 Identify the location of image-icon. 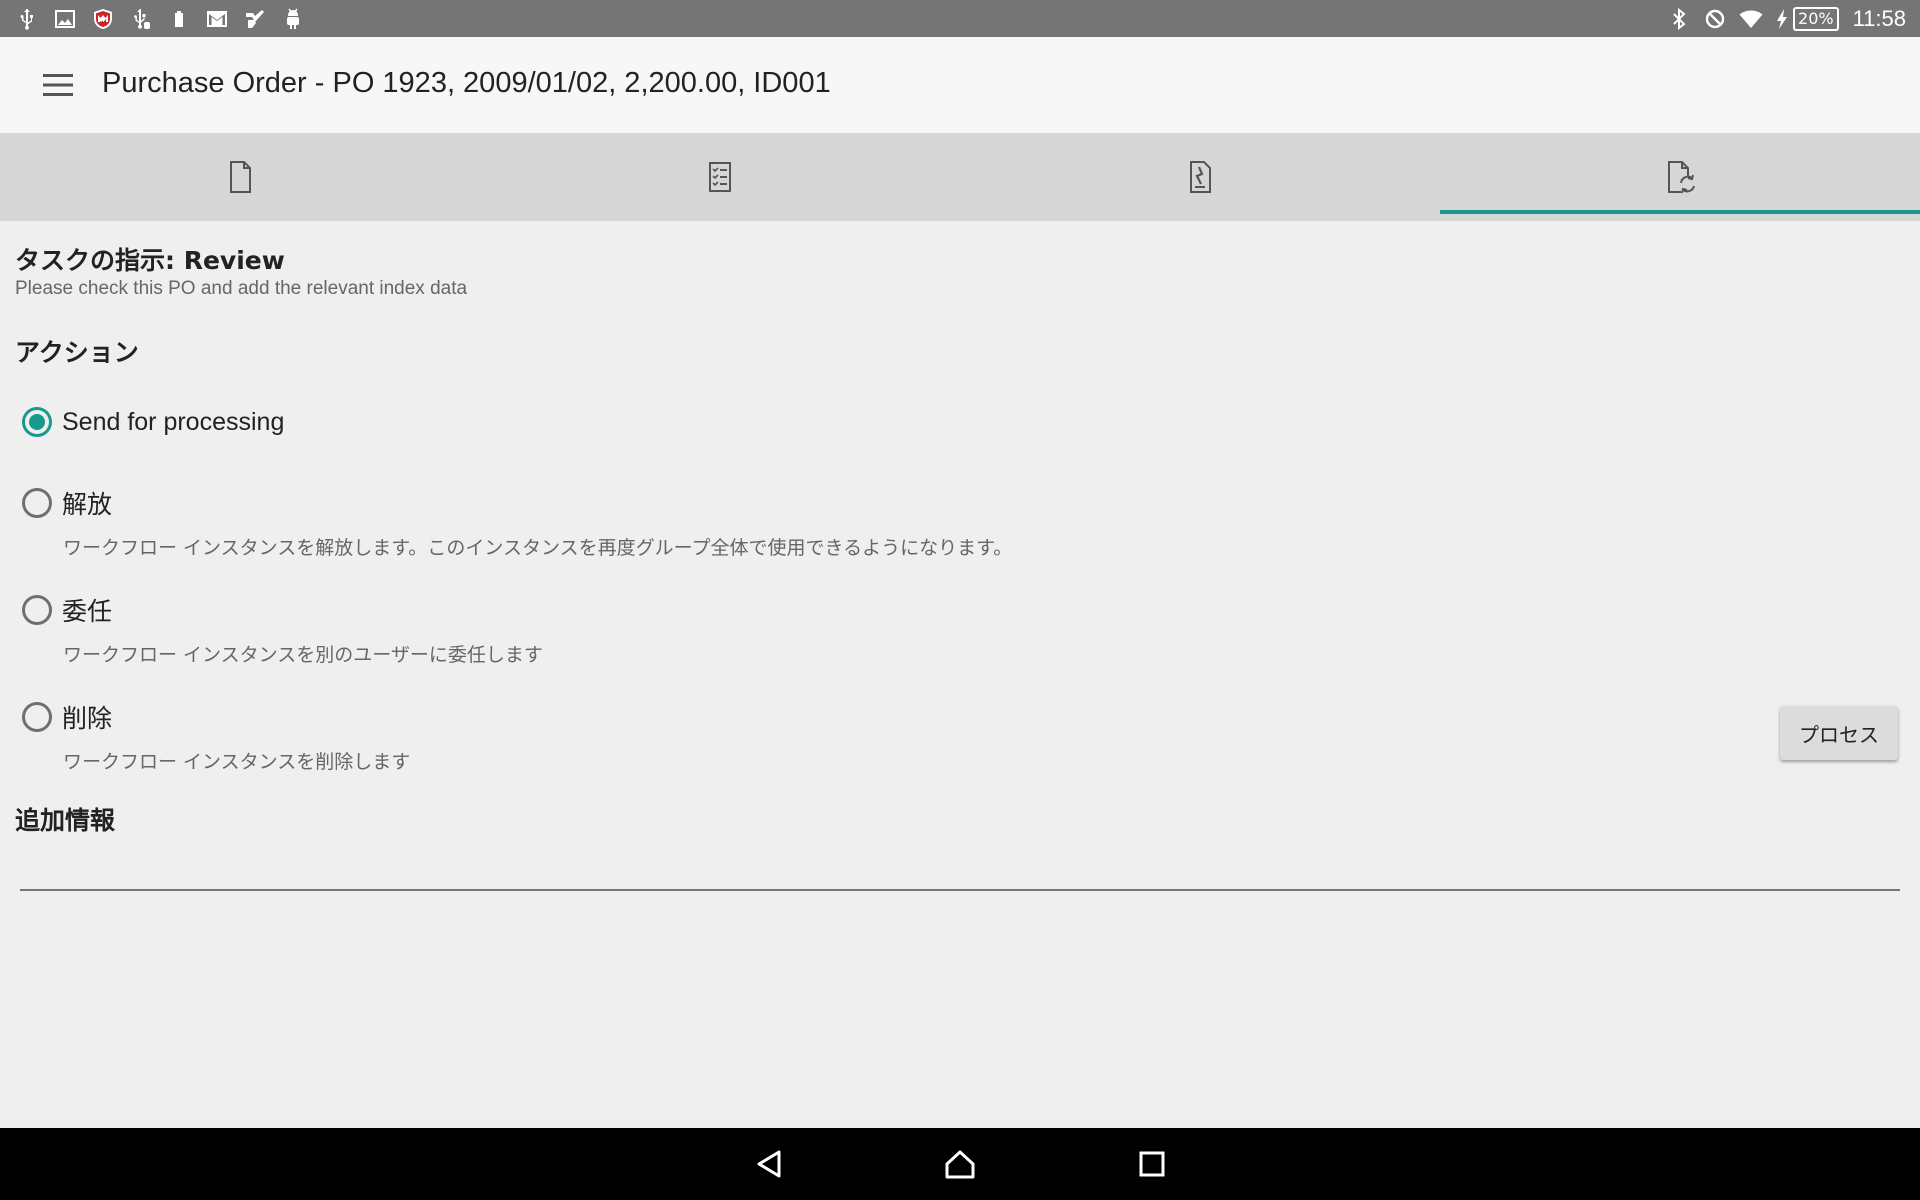
(65, 19).